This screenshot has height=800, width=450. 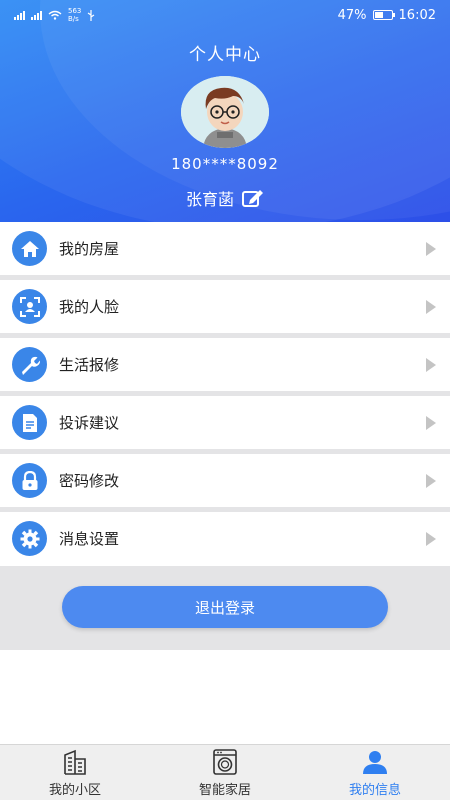 I want to click on battery-percent: 47%, so click(x=352, y=15).